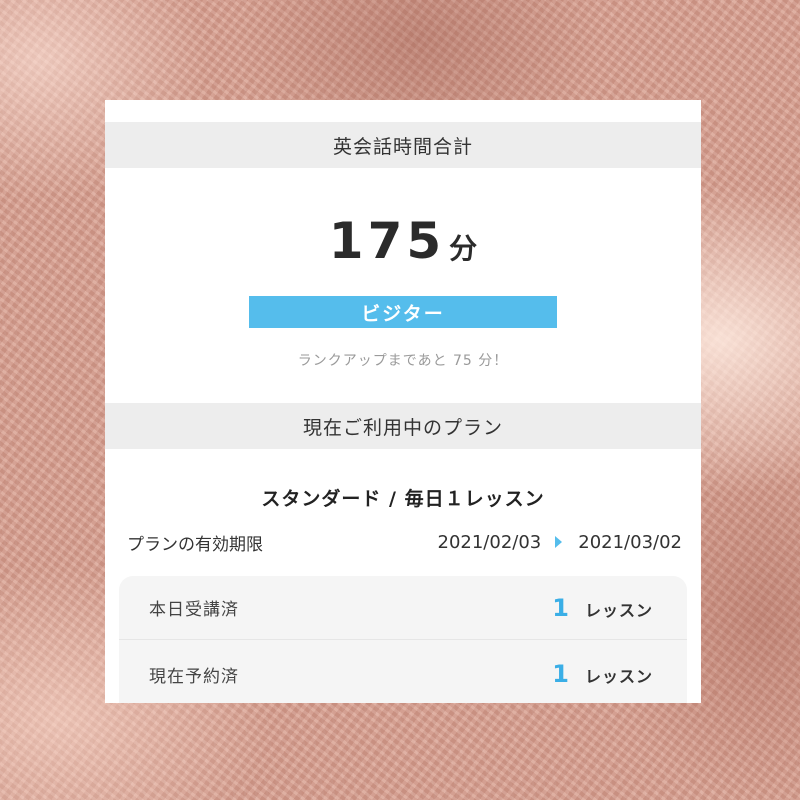 The image size is (800, 800). What do you see at coordinates (195, 544) in the screenshot?
I see `plan-period-label: プランの有効期限` at bounding box center [195, 544].